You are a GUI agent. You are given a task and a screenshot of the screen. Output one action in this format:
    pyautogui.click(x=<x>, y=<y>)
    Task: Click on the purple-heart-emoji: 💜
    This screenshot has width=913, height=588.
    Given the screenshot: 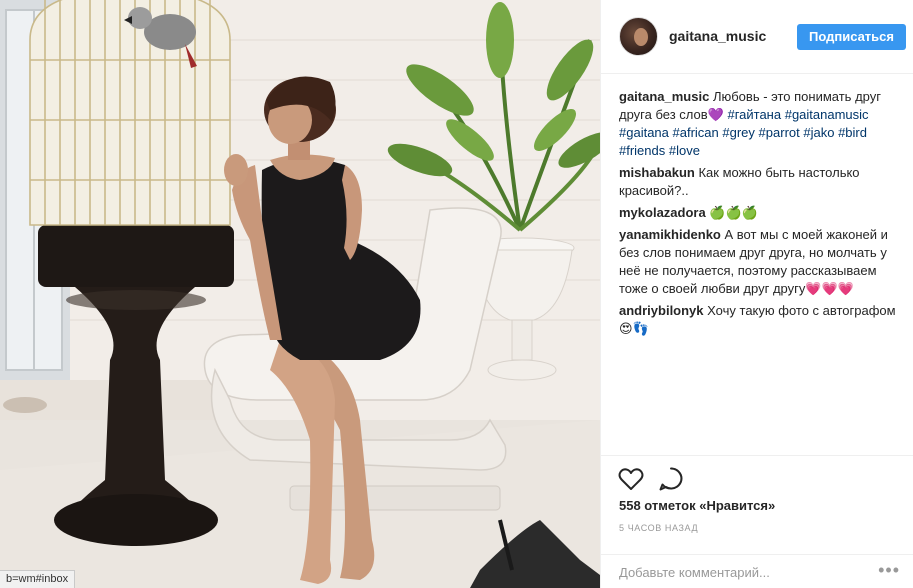 What is the action you would take?
    pyautogui.click(x=715, y=114)
    